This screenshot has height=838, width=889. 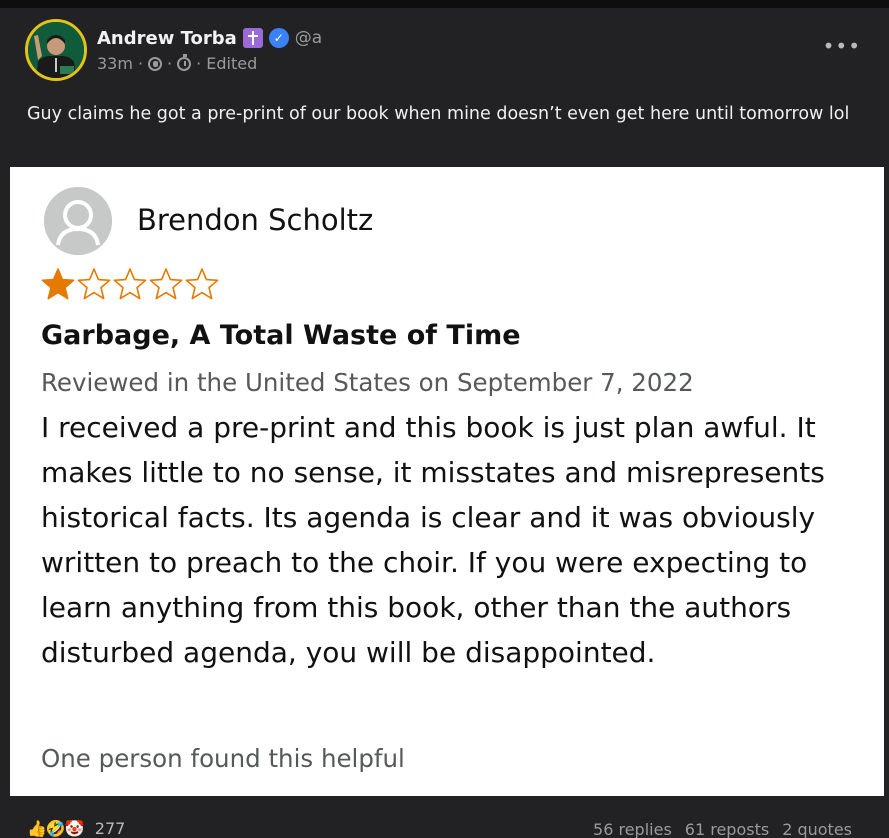 What do you see at coordinates (727, 829) in the screenshot?
I see `reposts-link: 61 reposts` at bounding box center [727, 829].